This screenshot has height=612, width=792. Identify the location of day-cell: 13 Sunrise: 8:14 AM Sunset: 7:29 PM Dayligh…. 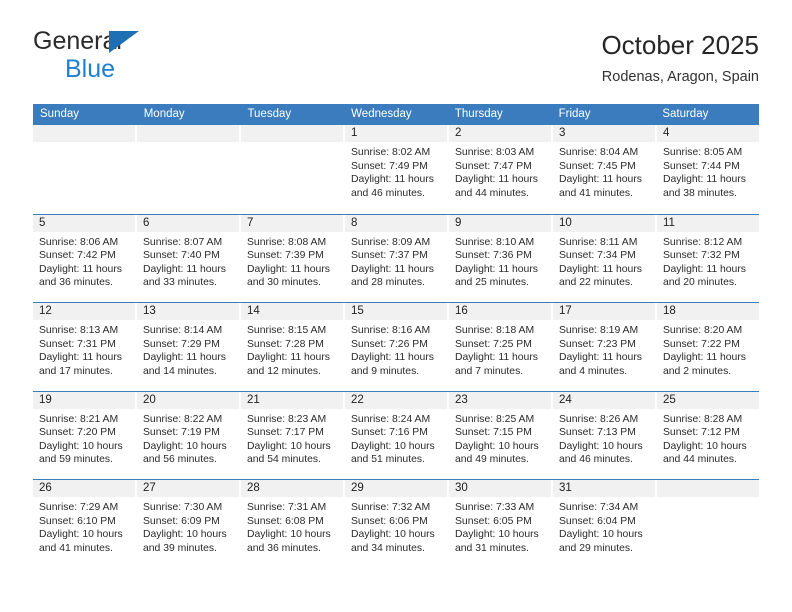
(189, 347).